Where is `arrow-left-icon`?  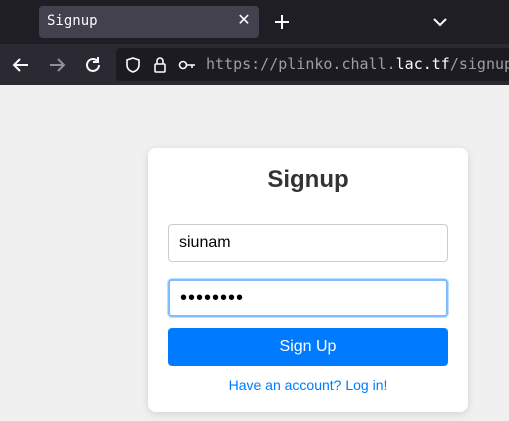 arrow-left-icon is located at coordinates (21, 65).